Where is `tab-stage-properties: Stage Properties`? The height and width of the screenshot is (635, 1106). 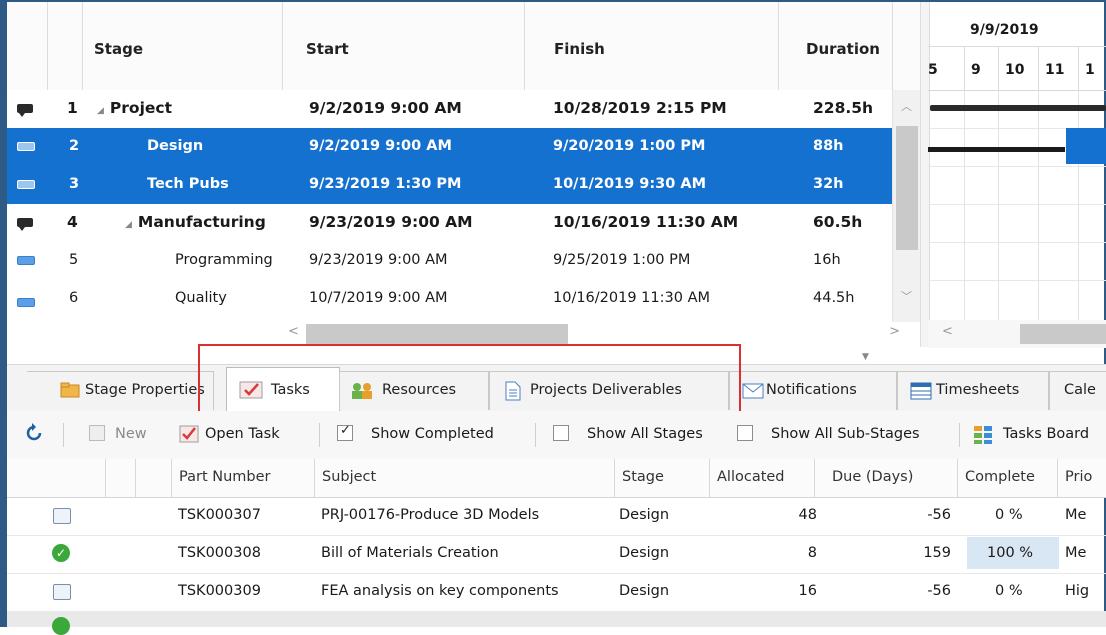 tab-stage-properties: Stage Properties is located at coordinates (120, 390).